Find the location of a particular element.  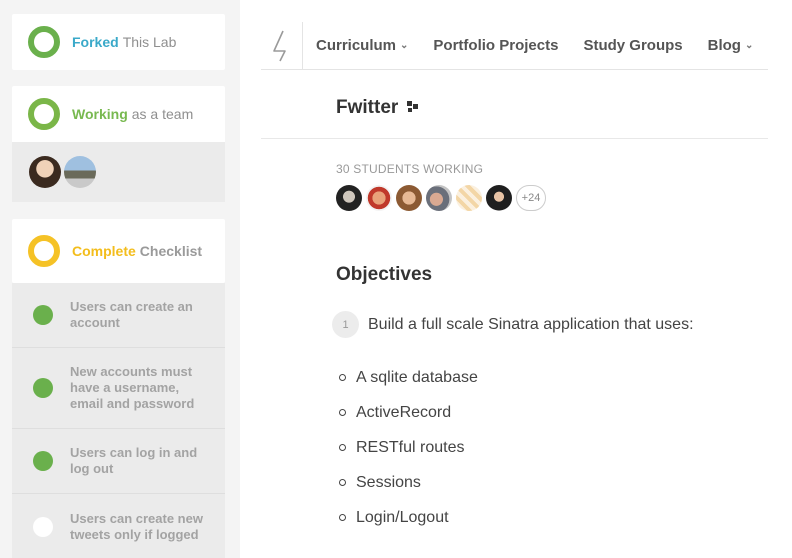

complete-status-icon is located at coordinates (44, 251).